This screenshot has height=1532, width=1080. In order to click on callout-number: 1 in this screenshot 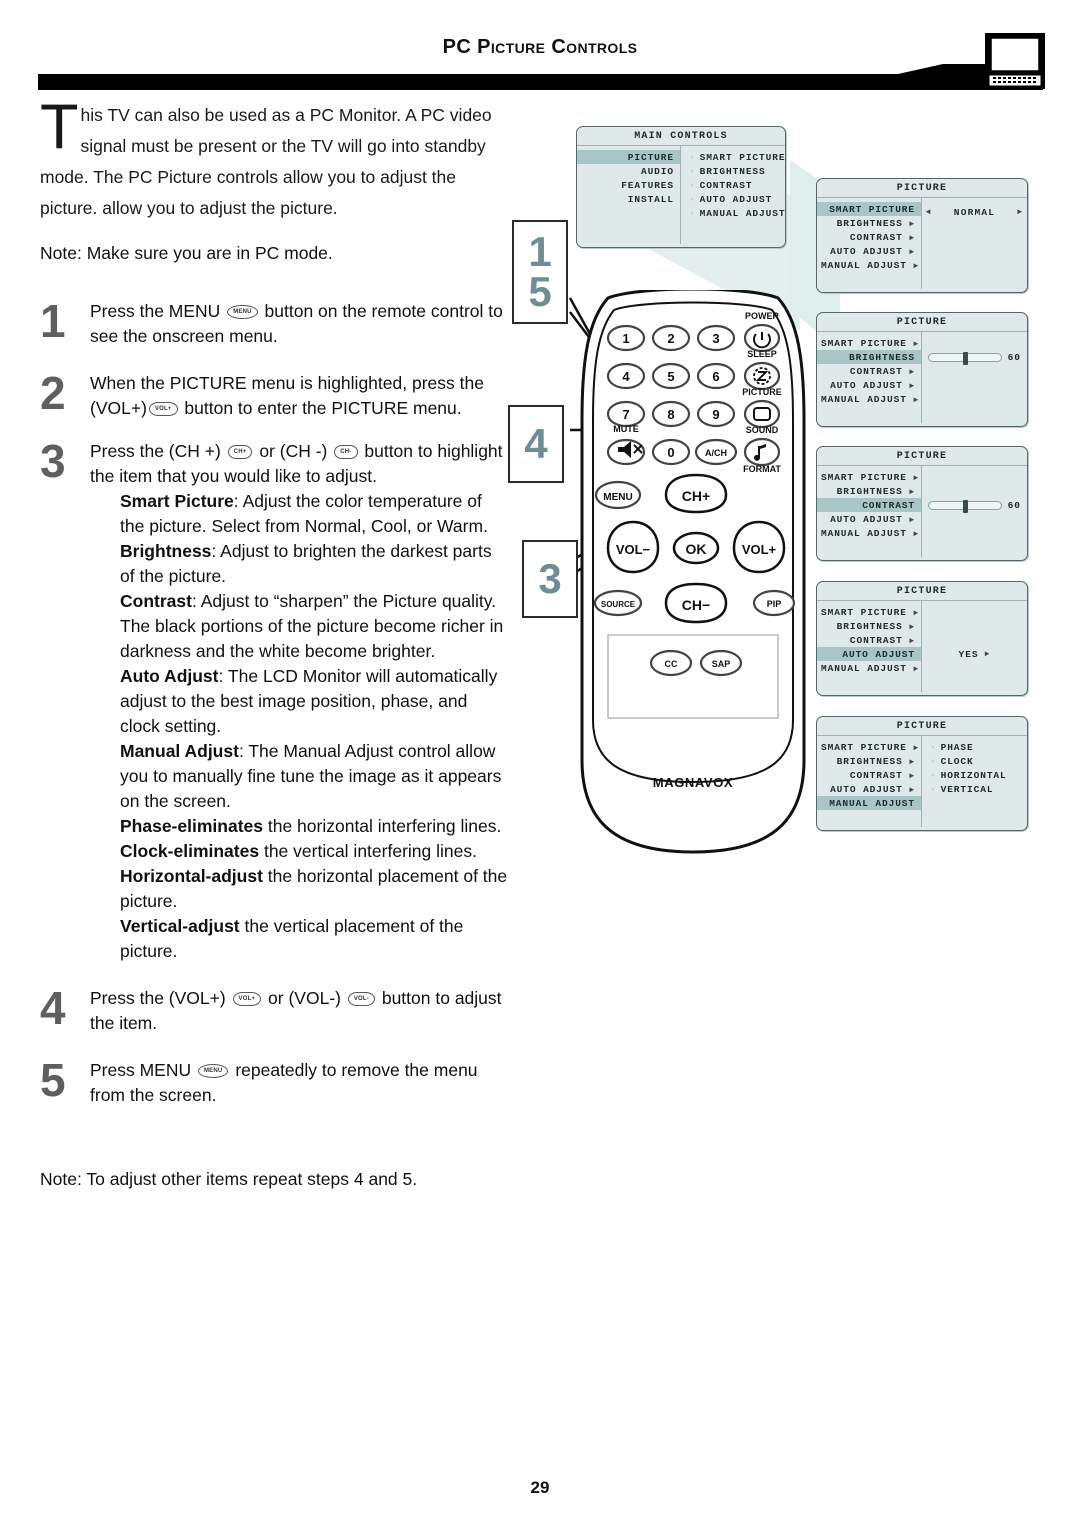, I will do `click(540, 251)`.